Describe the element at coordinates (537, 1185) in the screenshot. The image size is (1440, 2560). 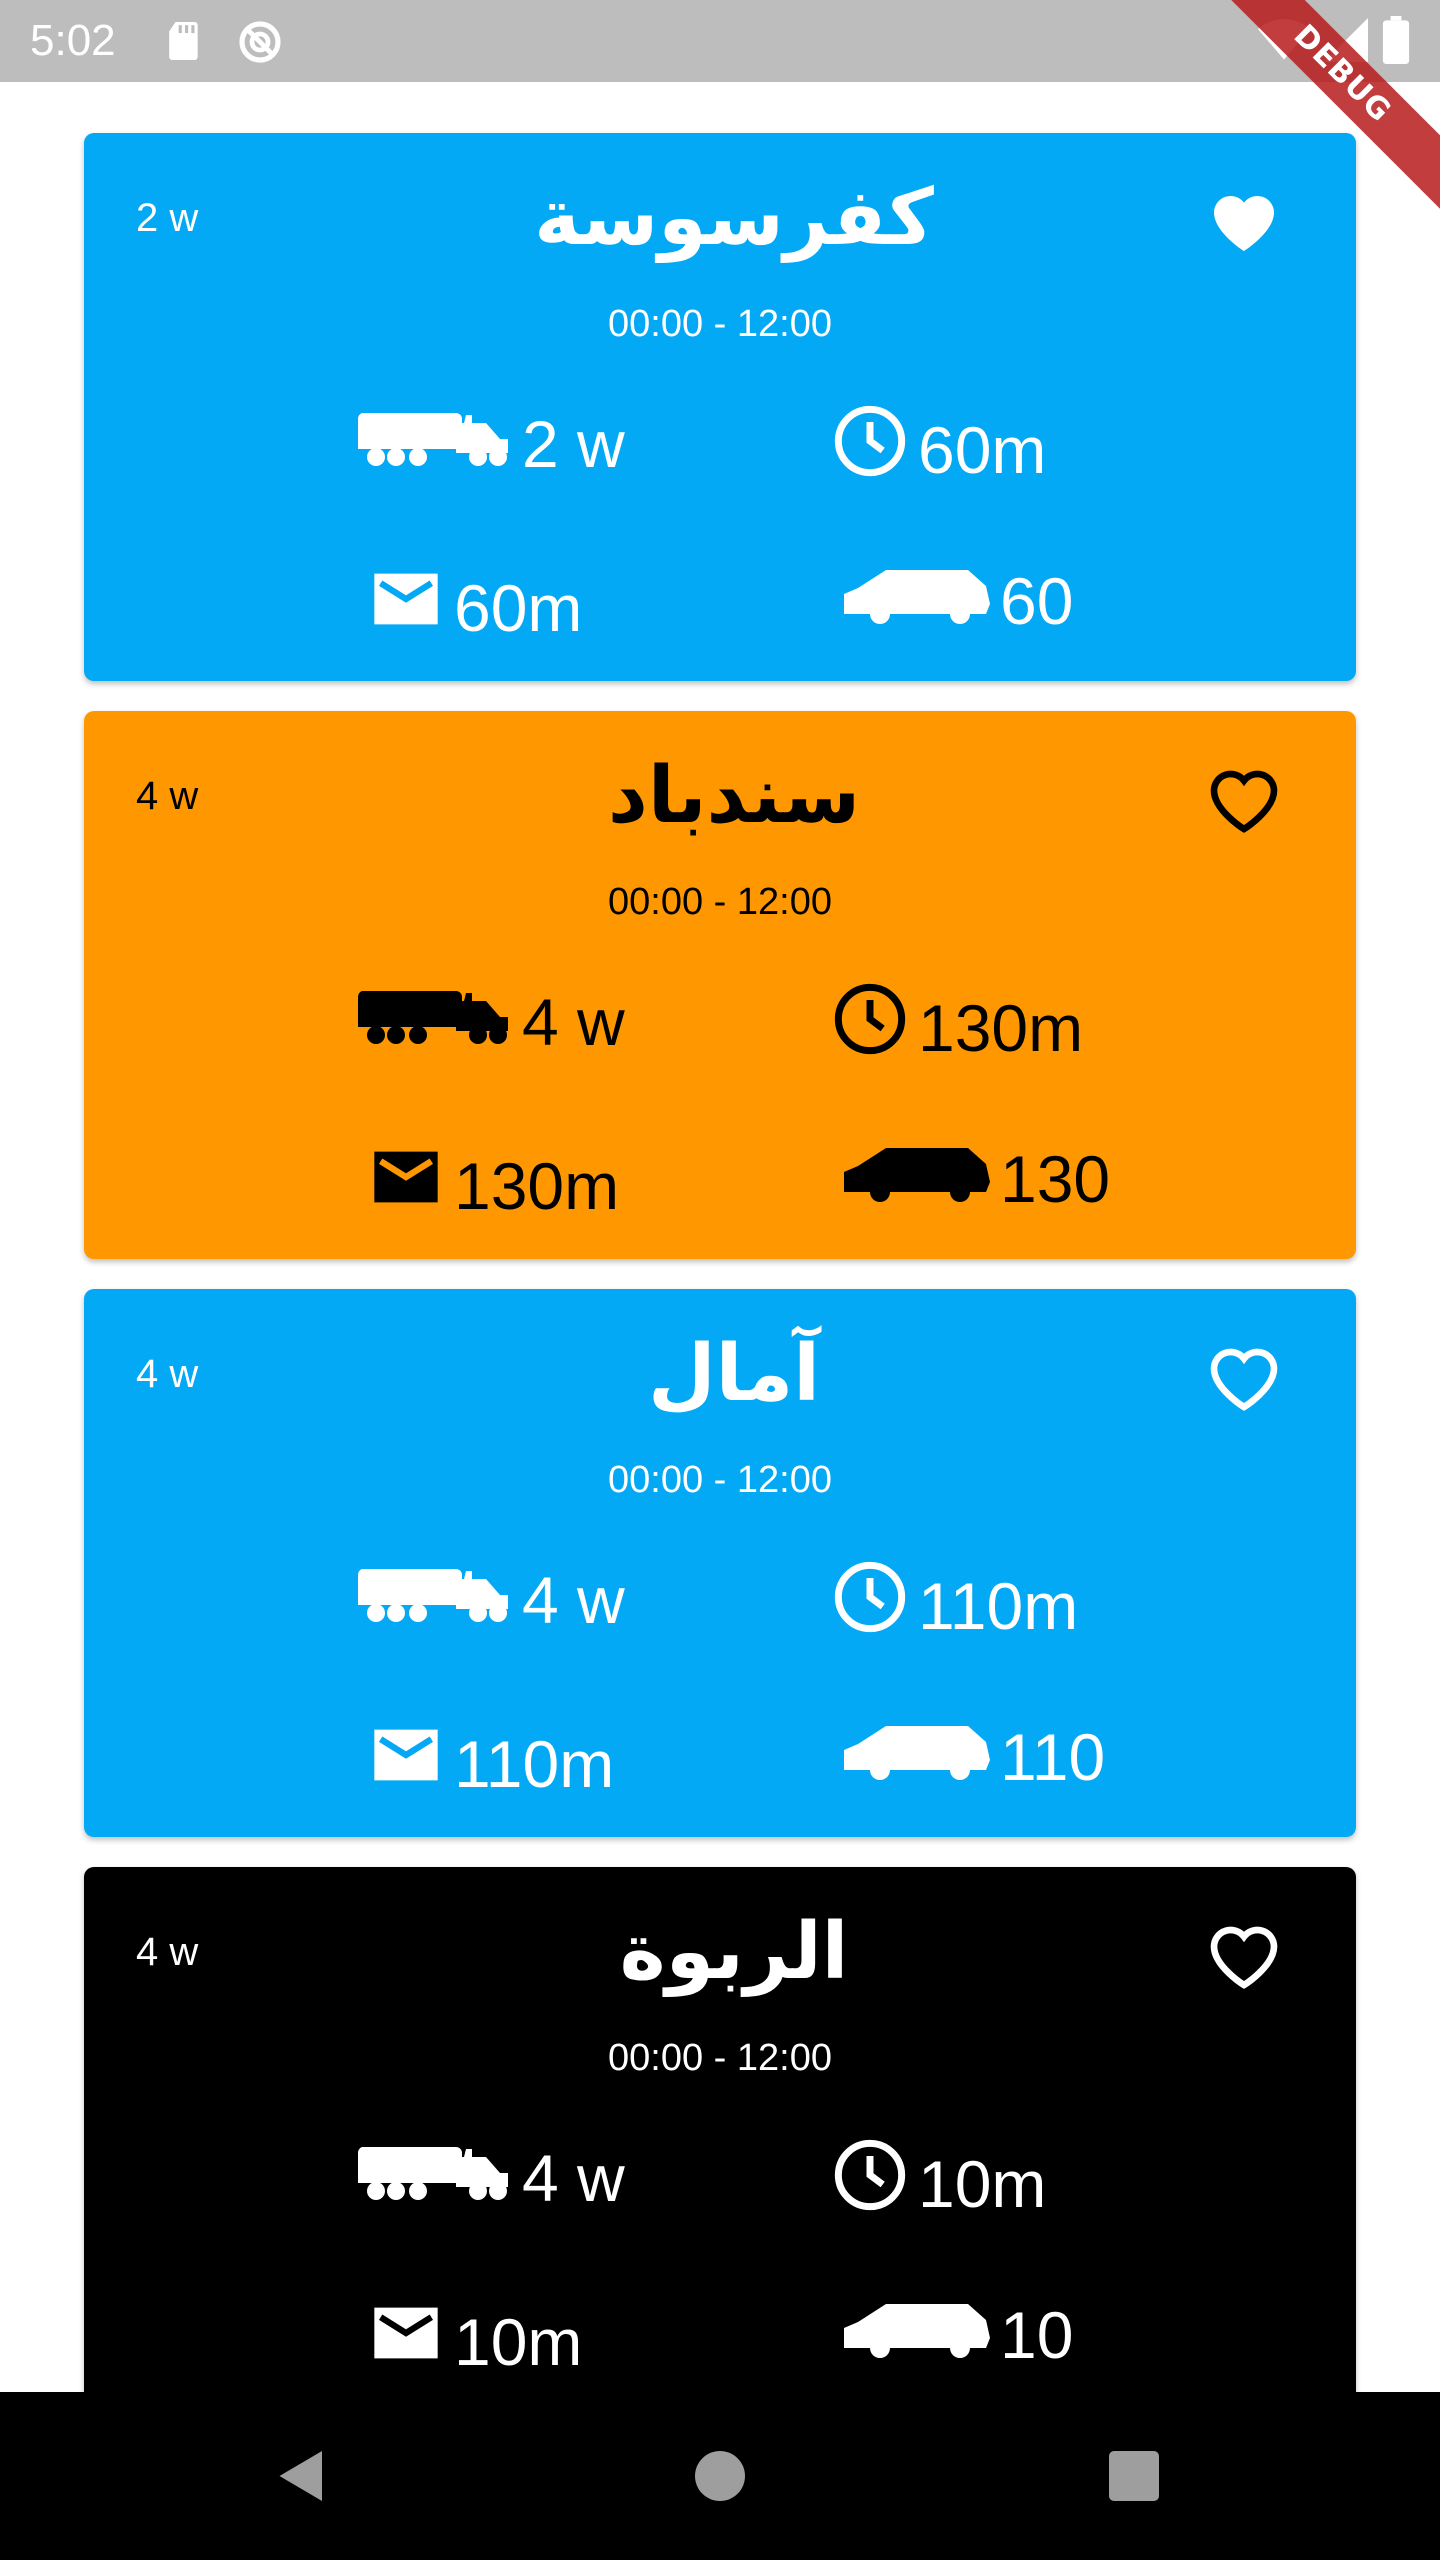
I see `mail-value: 130m` at that location.